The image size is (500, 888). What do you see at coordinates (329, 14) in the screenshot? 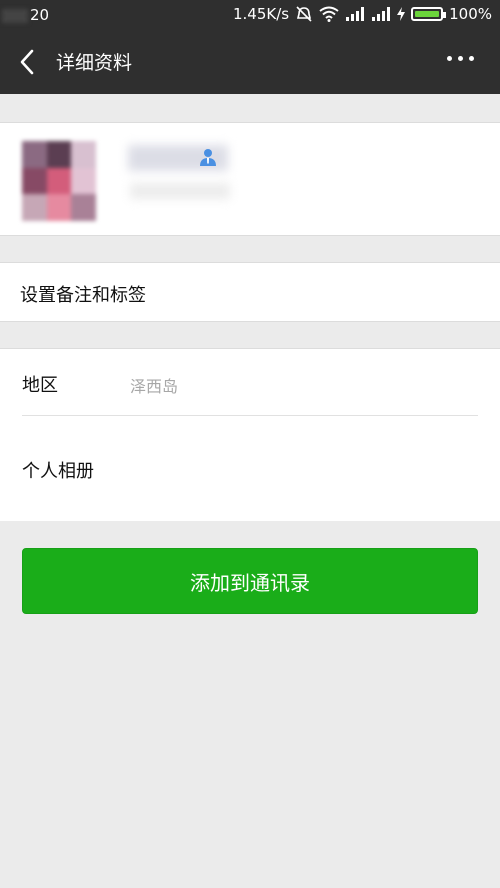
I see `wifi-icon` at bounding box center [329, 14].